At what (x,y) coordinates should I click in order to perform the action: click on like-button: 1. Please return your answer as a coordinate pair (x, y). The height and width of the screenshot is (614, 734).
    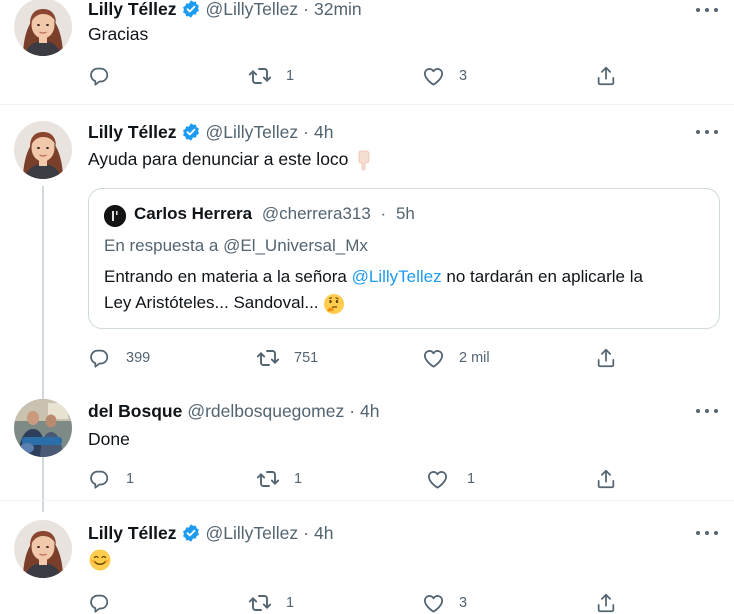
    Looking at the image, I should click on (450, 479).